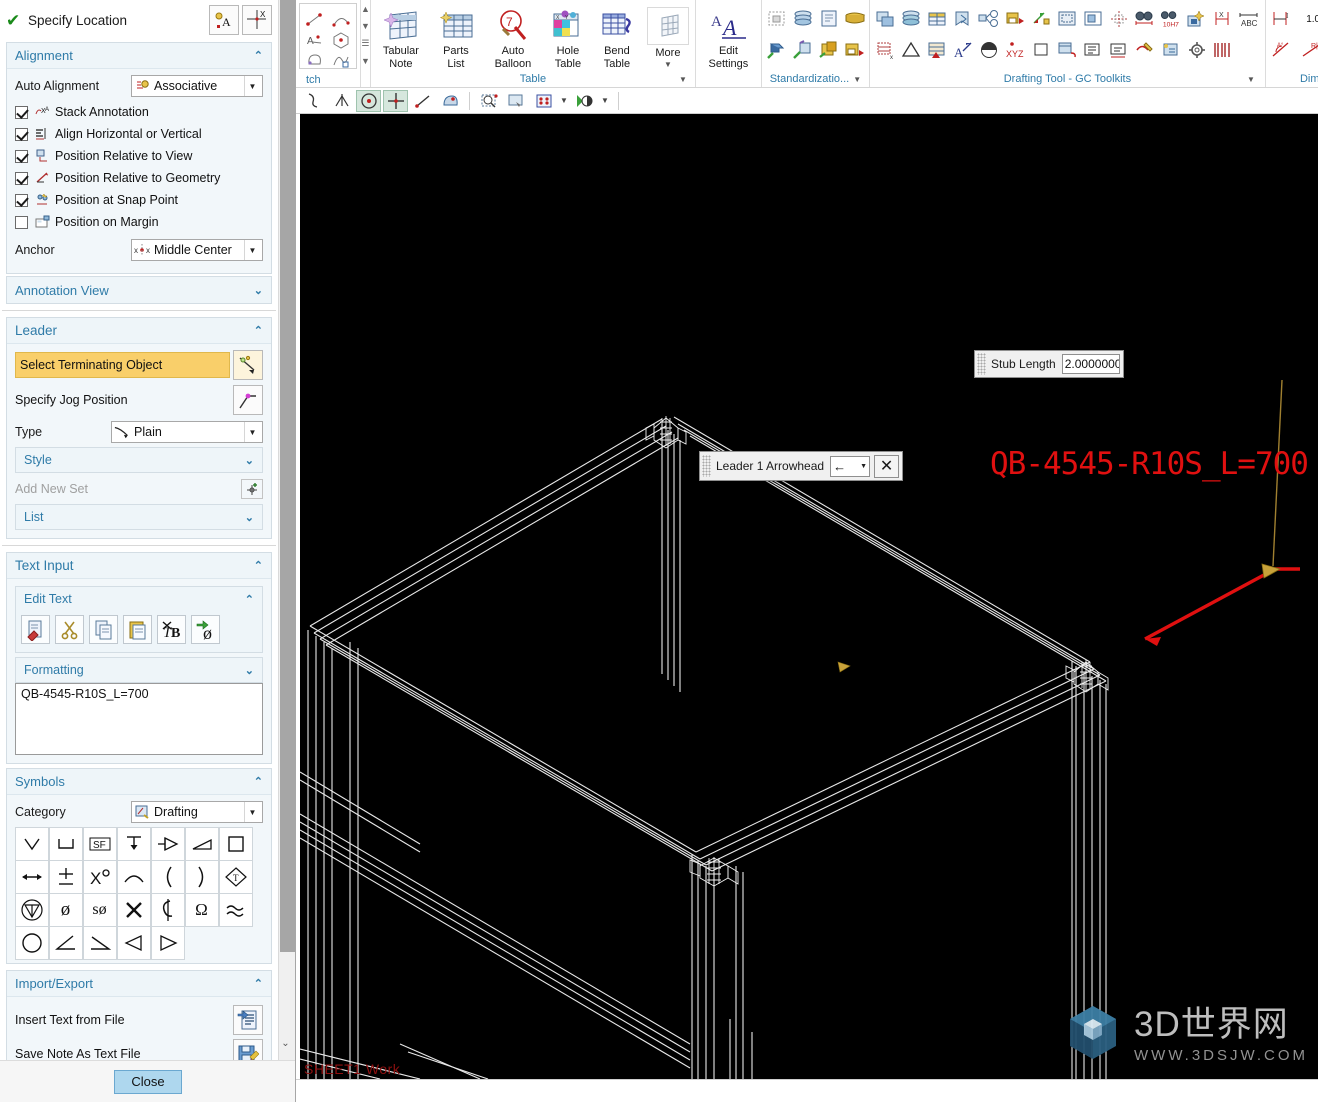 The height and width of the screenshot is (1102, 1318). I want to click on leader-arrowhead-dialog: Leader 1 Arrowhead ← ▼ ✕, so click(801, 466).